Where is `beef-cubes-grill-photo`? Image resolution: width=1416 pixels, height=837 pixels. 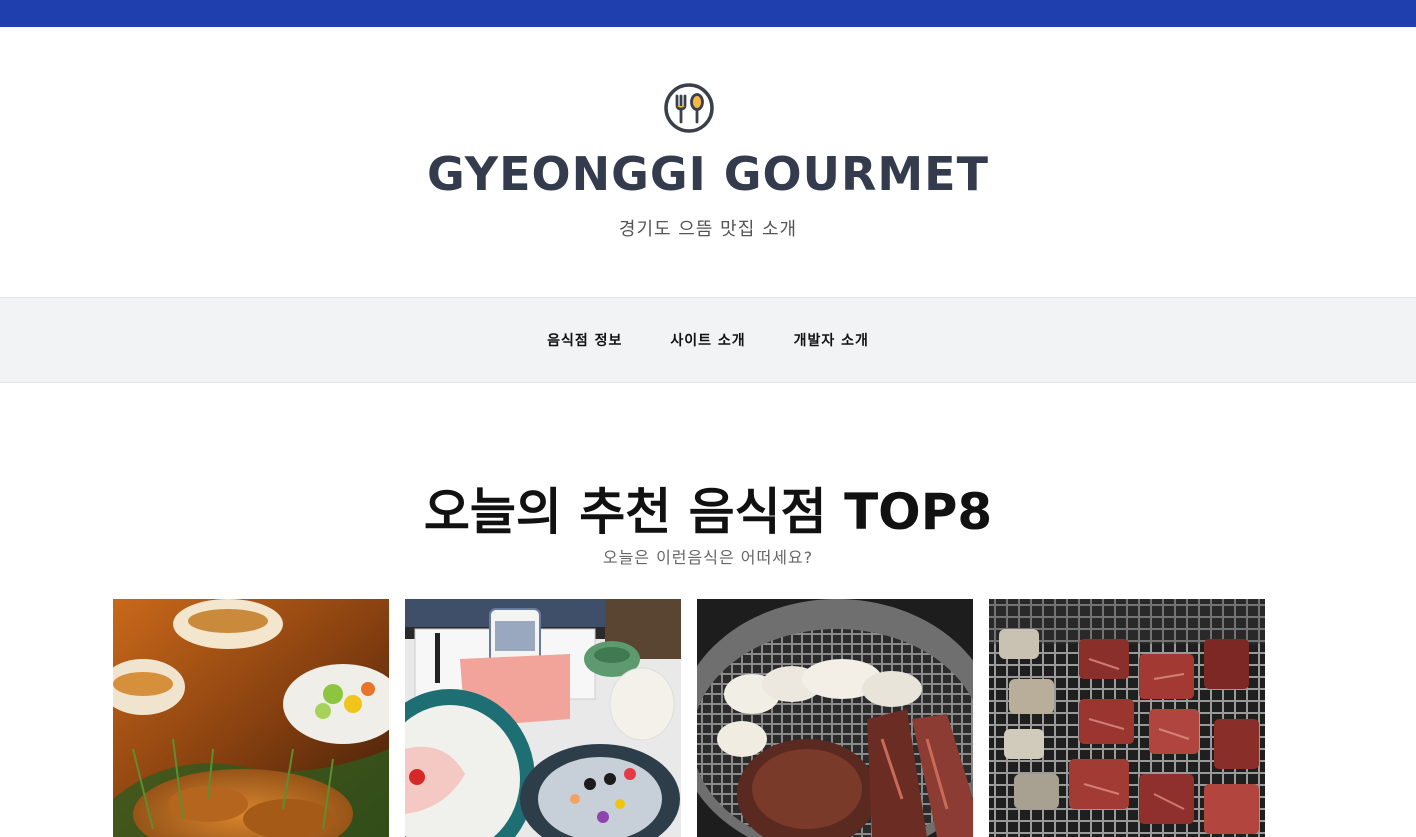
beef-cubes-grill-photo is located at coordinates (1127, 718).